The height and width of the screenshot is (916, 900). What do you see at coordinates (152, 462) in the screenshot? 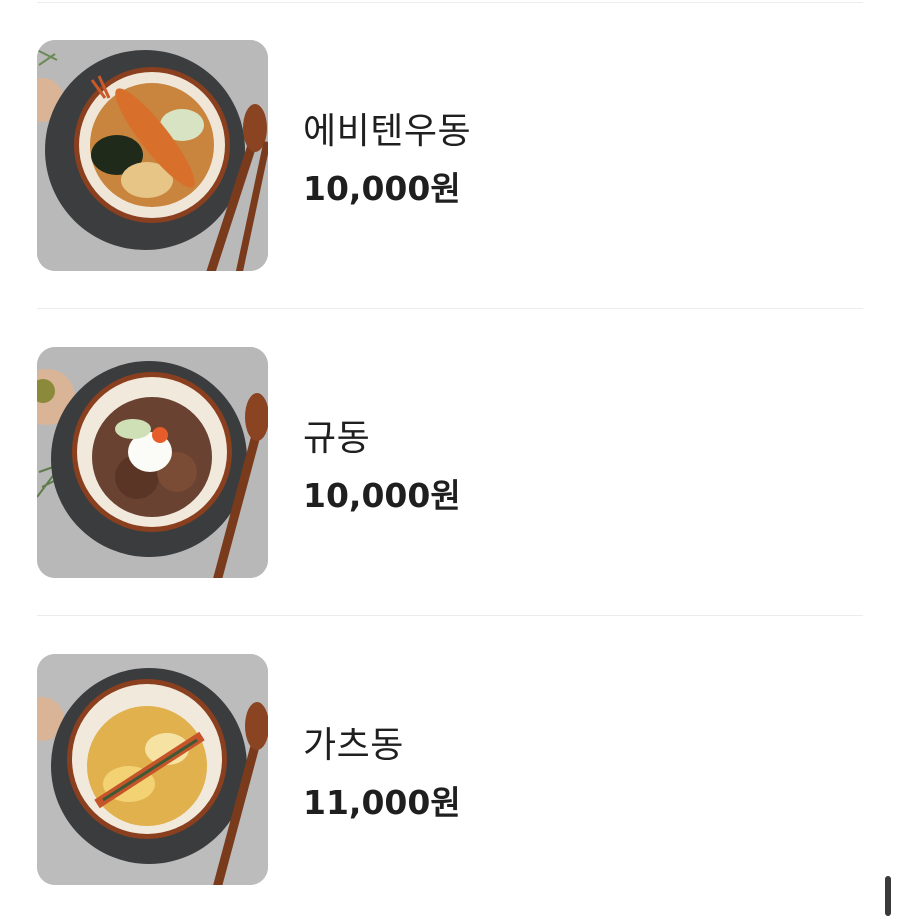
I see `gyudon-photo` at bounding box center [152, 462].